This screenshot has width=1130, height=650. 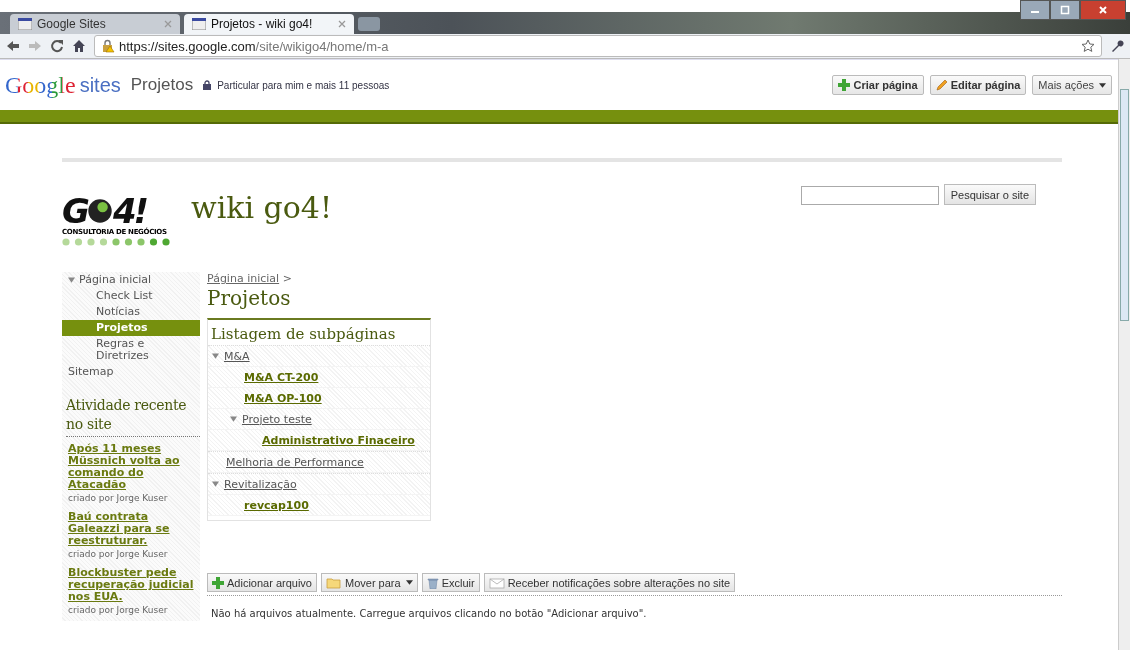 What do you see at coordinates (207, 85) in the screenshot?
I see `lock-icon` at bounding box center [207, 85].